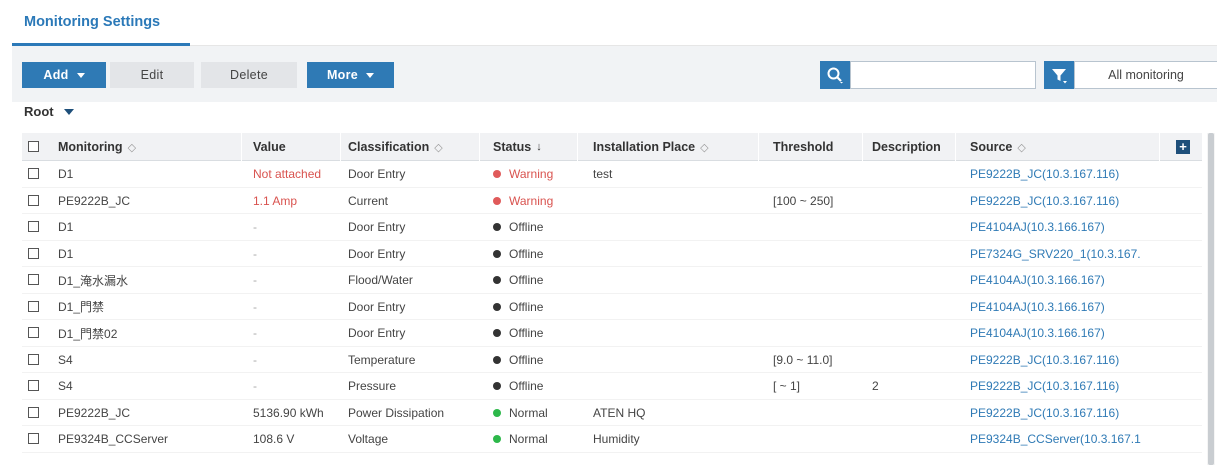 This screenshot has width=1217, height=465. What do you see at coordinates (409, 147) in the screenshot?
I see `column-header-classification: Classification ◇` at bounding box center [409, 147].